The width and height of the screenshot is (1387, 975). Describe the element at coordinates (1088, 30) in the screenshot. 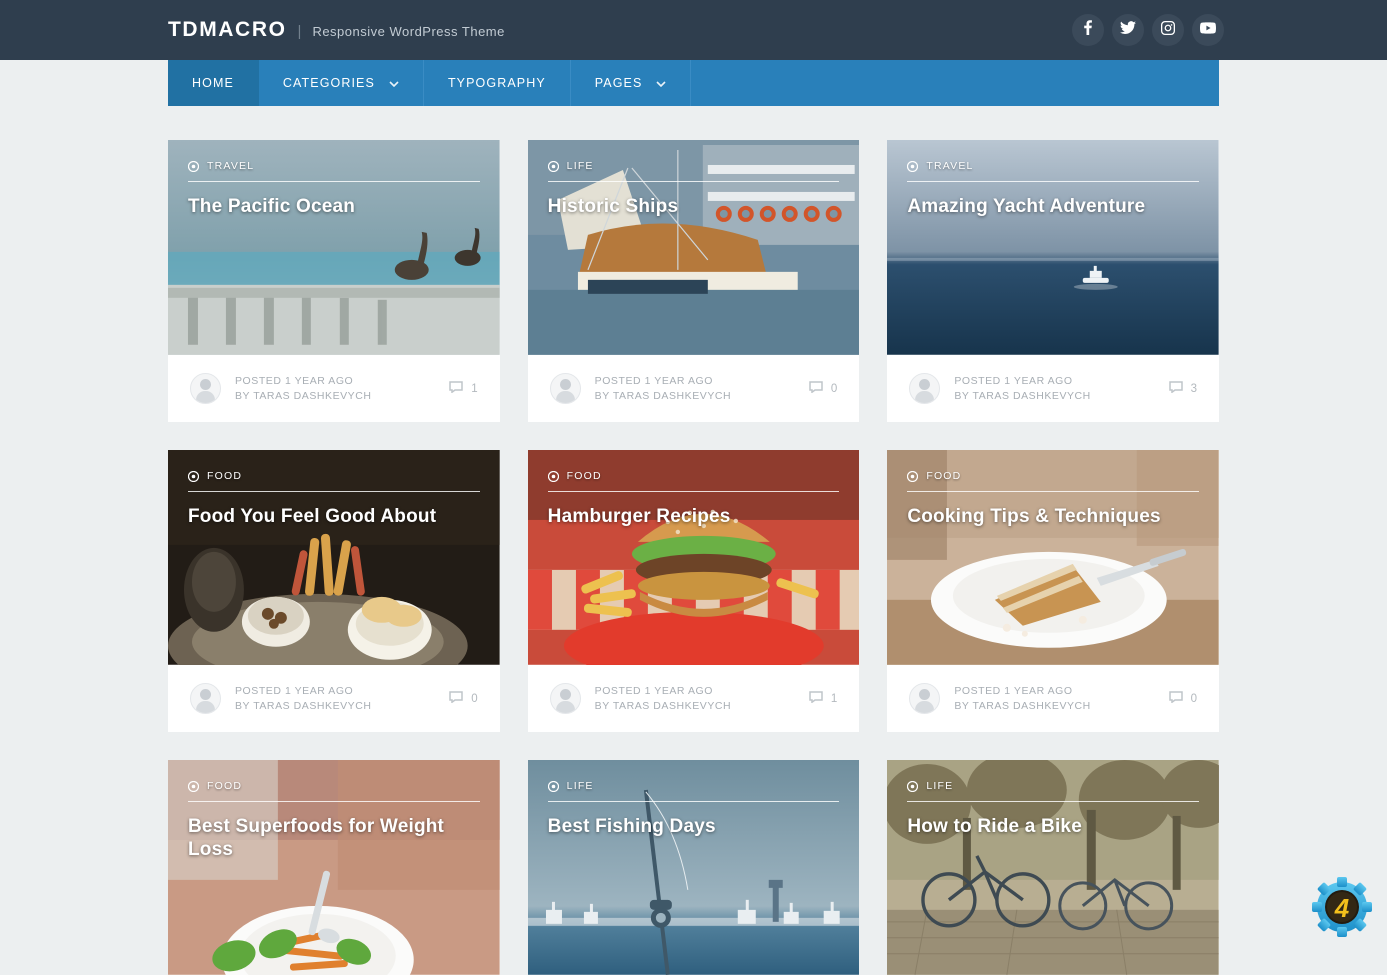

I see `social-link-facebook` at that location.